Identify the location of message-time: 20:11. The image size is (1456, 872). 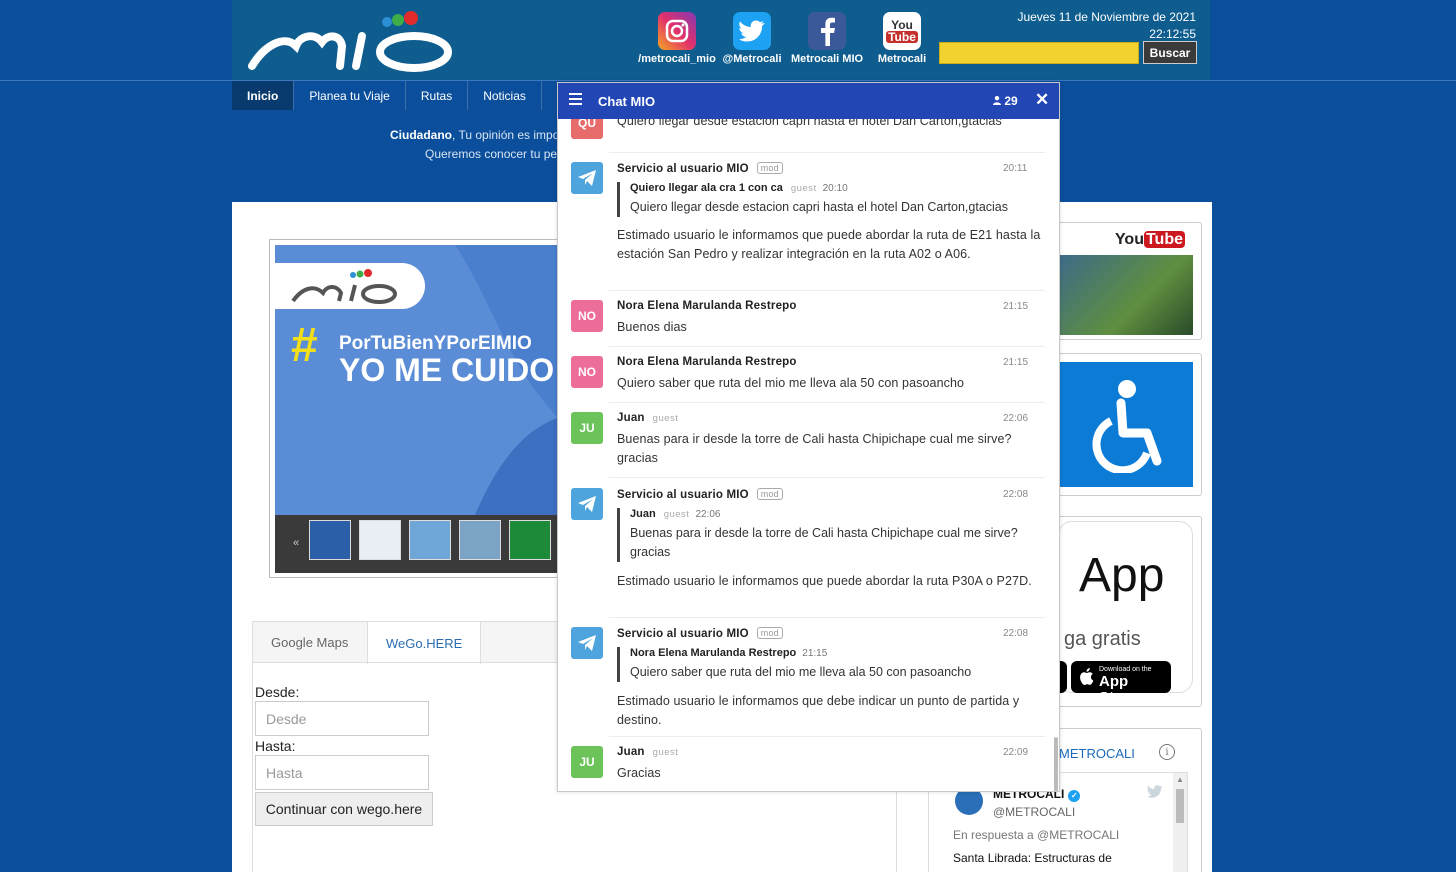
(1015, 168).